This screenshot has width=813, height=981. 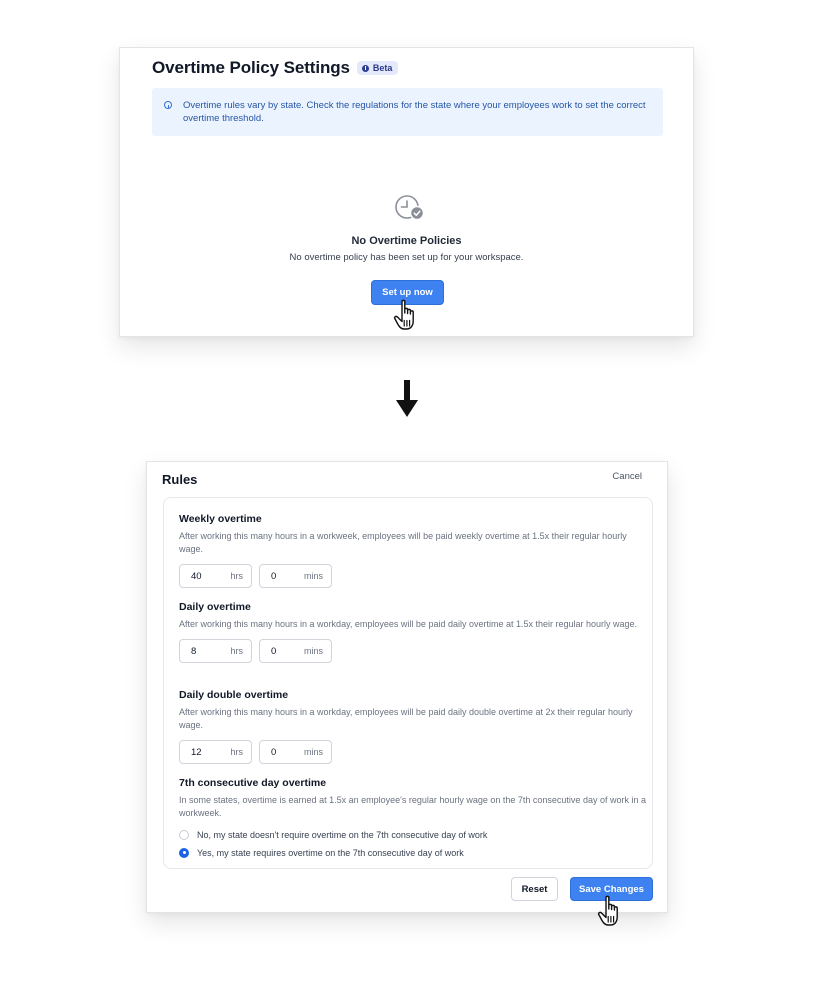 What do you see at coordinates (382, 68) in the screenshot?
I see `beta-badge-label: Beta` at bounding box center [382, 68].